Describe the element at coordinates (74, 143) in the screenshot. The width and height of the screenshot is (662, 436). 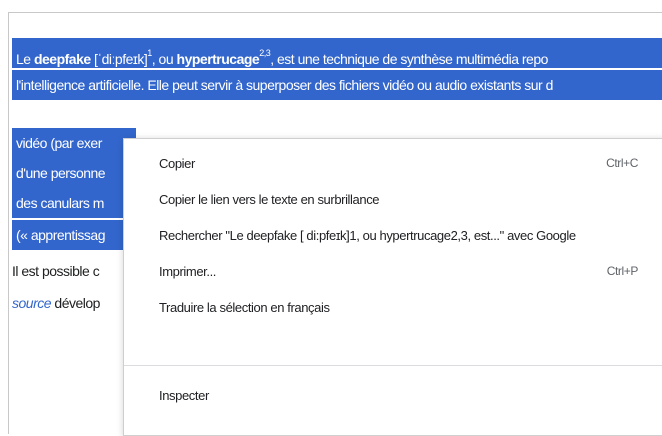
I see `article-line-3: vidéo (par exer` at that location.